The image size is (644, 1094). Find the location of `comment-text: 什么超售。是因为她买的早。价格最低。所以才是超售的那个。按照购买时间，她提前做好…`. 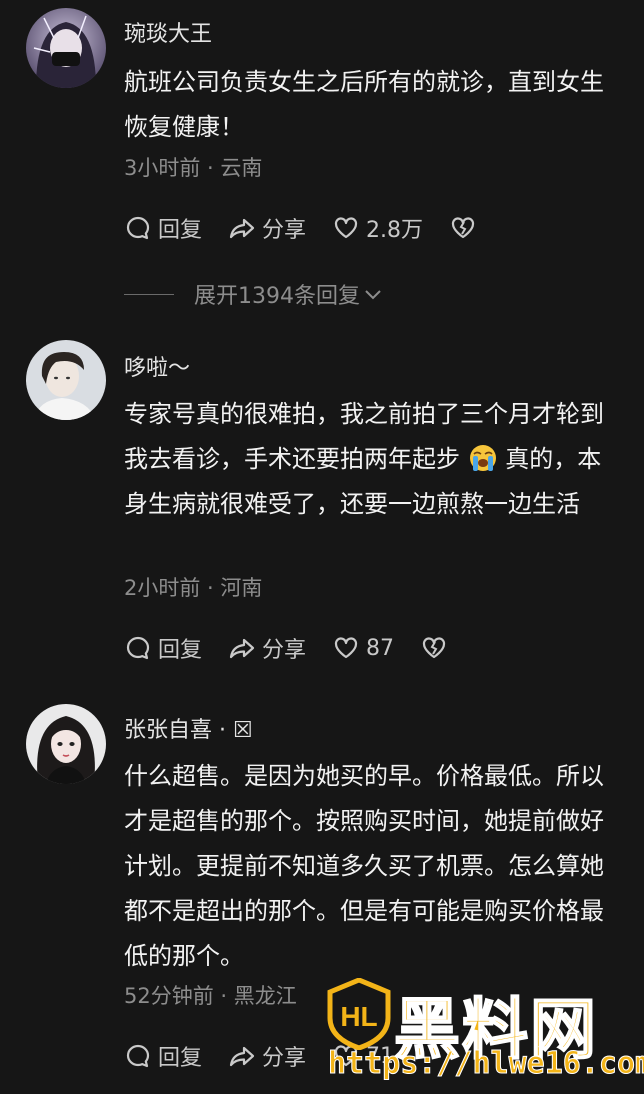

comment-text: 什么超售。是因为她买的早。价格最低。所以才是超售的那个。按照购买时间，她提前做好… is located at coordinates (364, 866).